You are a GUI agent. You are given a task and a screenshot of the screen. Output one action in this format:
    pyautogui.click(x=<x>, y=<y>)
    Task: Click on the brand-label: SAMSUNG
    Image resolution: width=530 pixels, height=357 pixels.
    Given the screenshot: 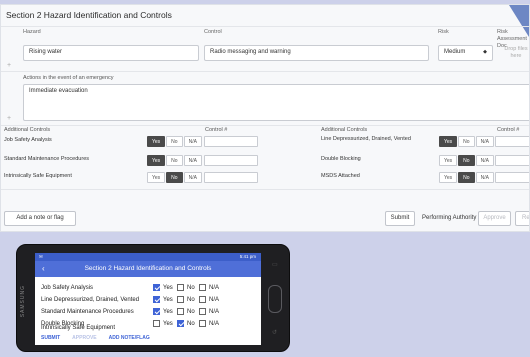 What is the action you would take?
    pyautogui.click(x=23, y=301)
    